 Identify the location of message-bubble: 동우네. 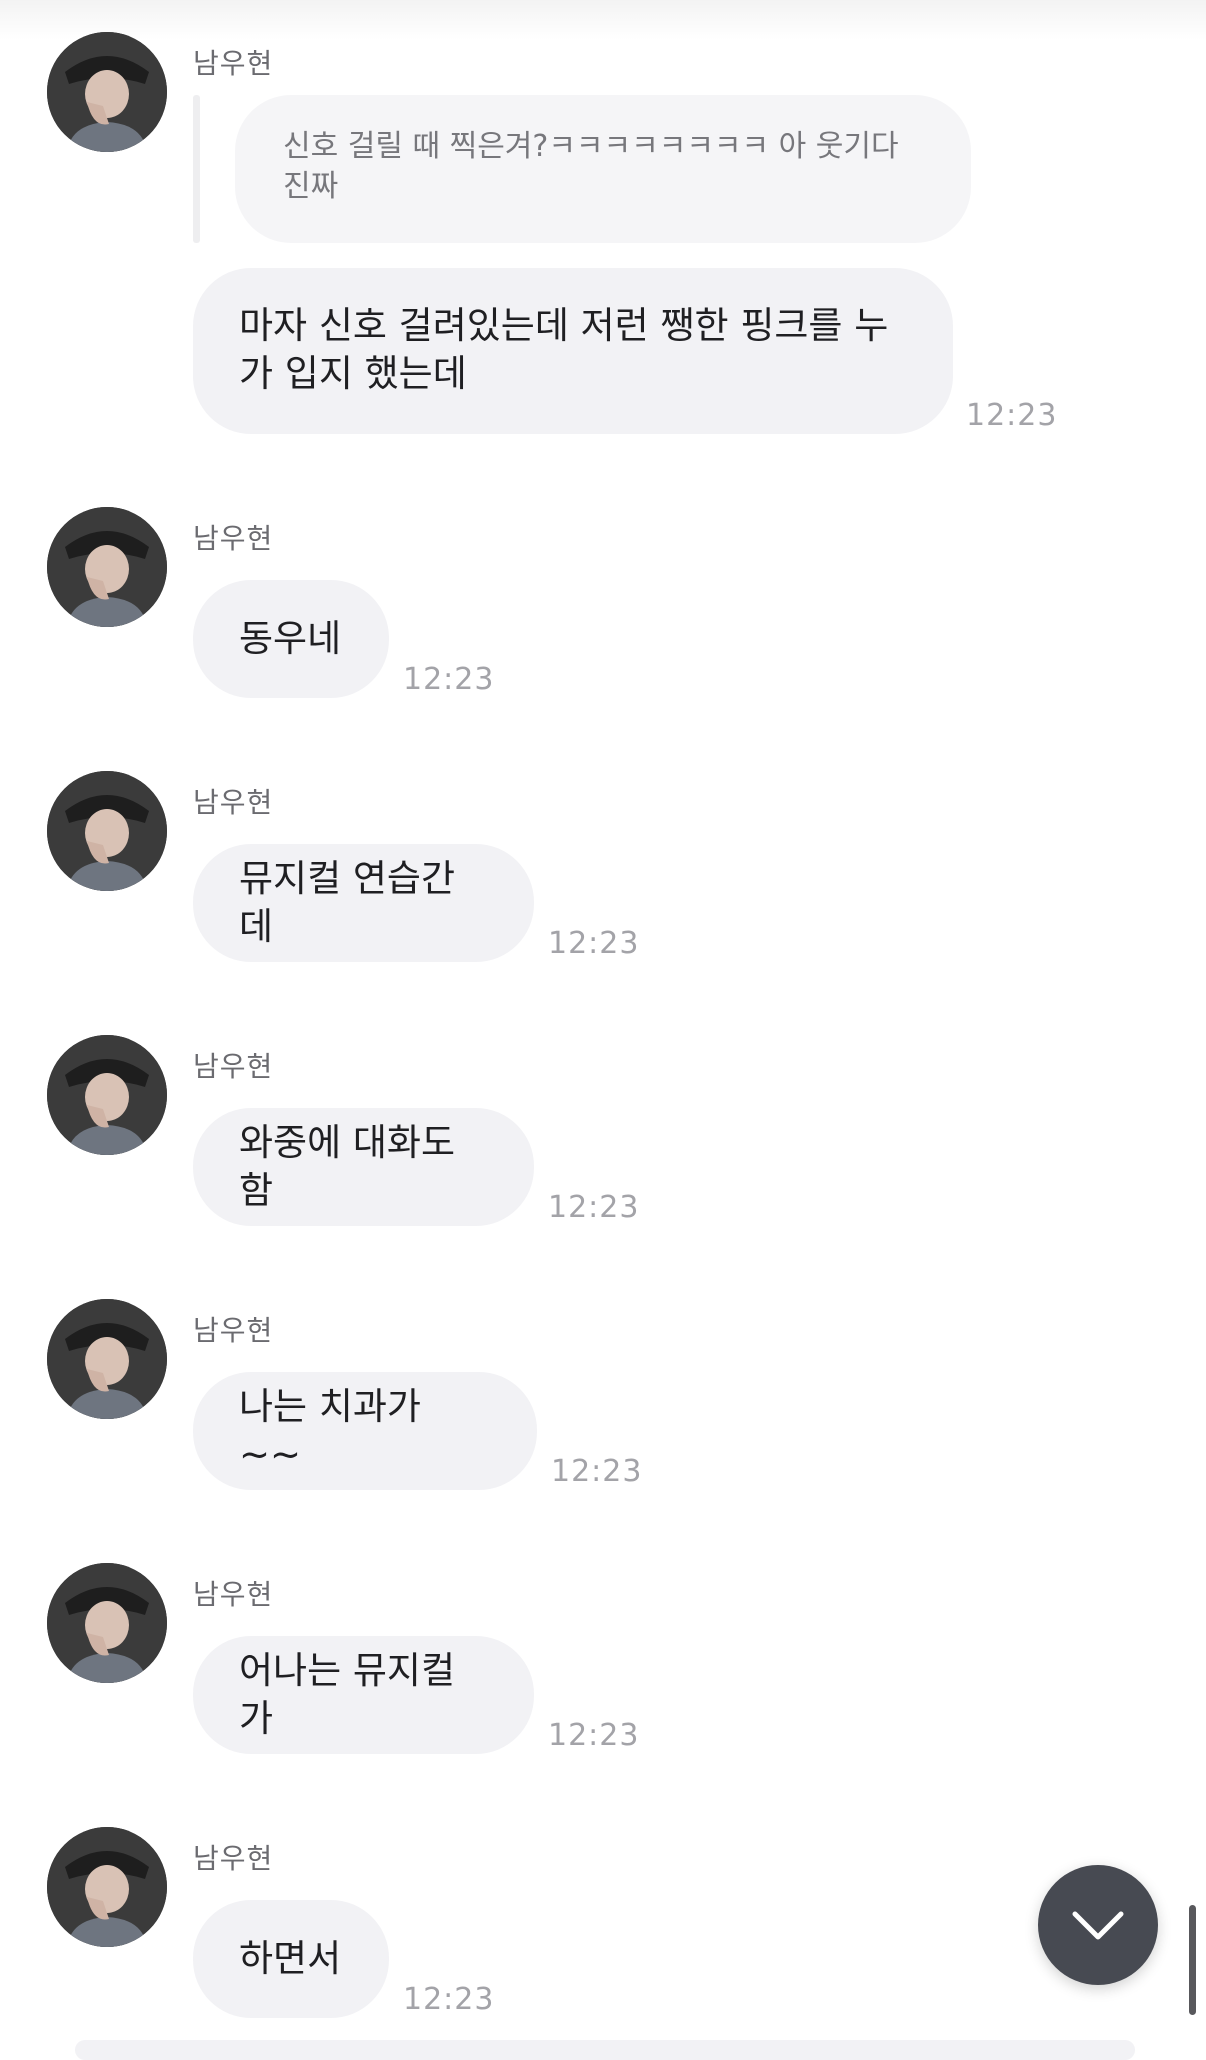
(291, 639).